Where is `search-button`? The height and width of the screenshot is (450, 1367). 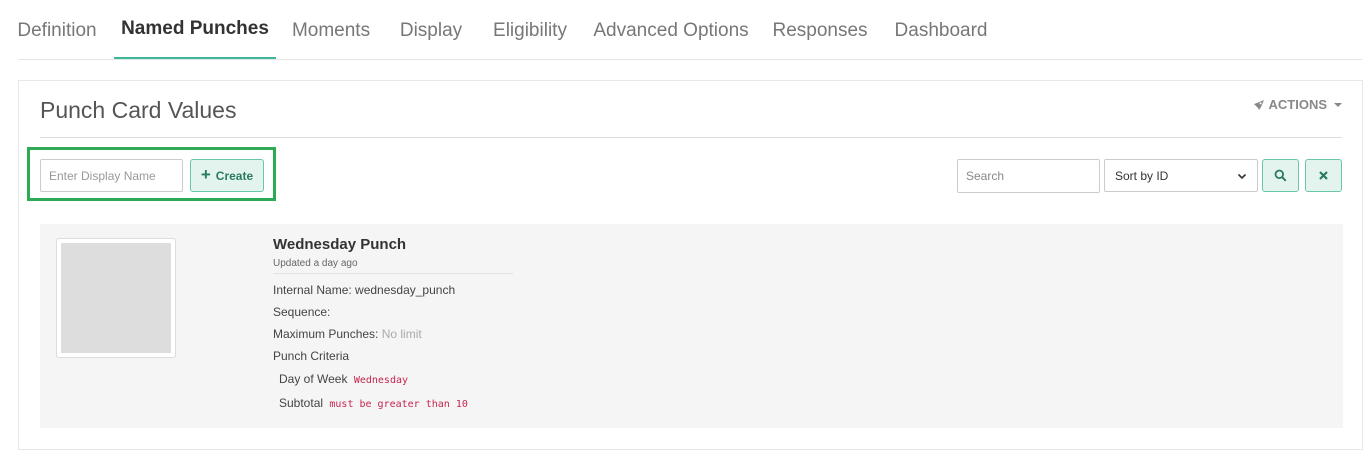
search-button is located at coordinates (1280, 175).